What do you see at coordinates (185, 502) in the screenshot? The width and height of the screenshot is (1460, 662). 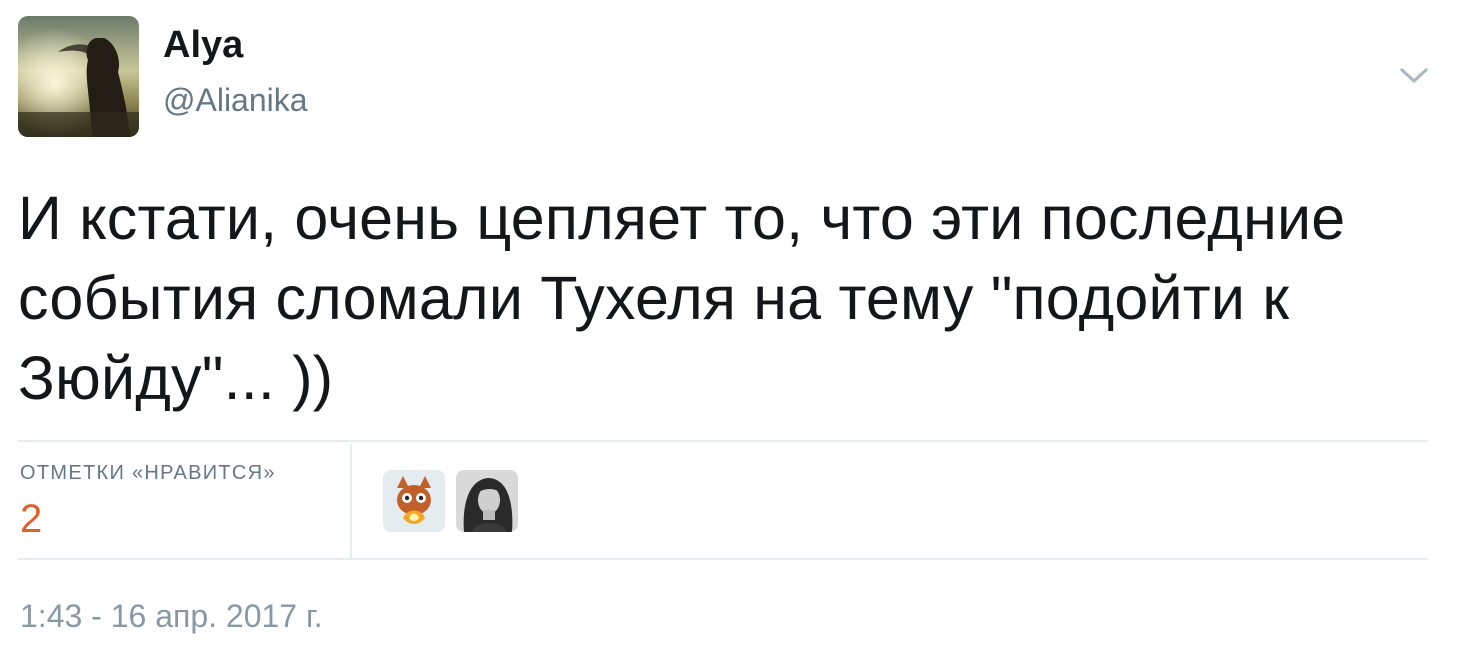 I see `likes-stat: ОТМЕТКИ «НРАВИТСЯ» 2` at bounding box center [185, 502].